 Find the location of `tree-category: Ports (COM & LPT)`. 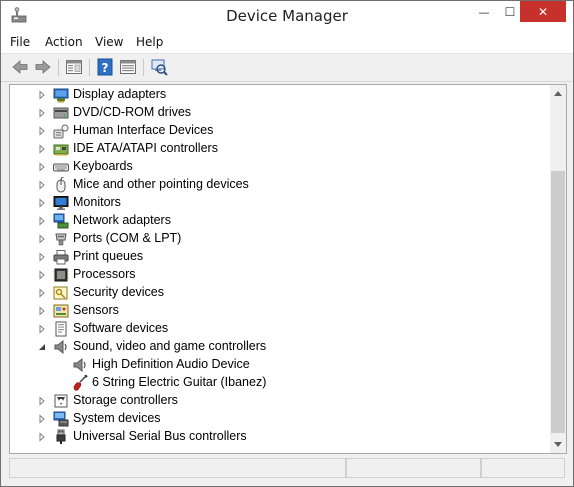

tree-category: Ports (COM & LPT) is located at coordinates (280, 239).